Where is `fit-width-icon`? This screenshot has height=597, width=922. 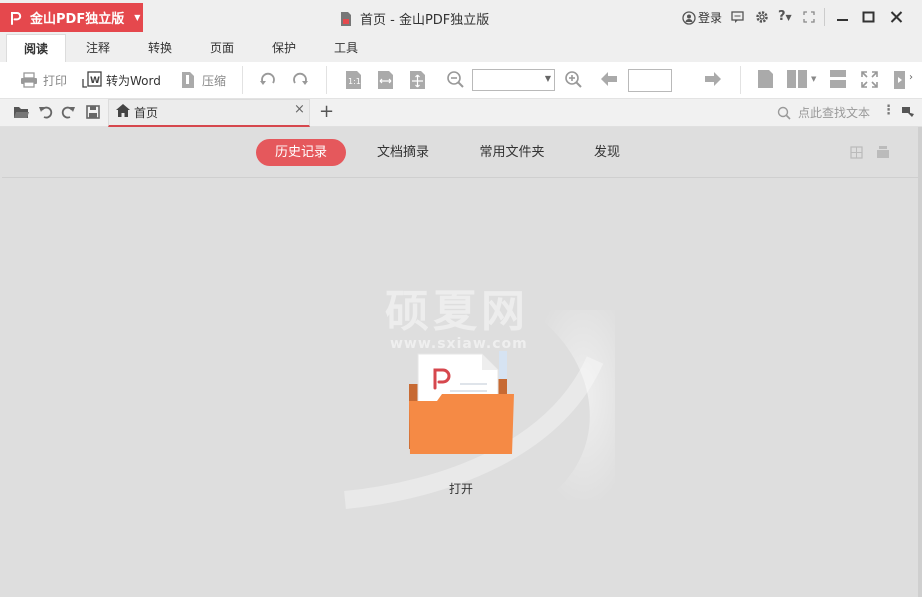
fit-width-icon is located at coordinates (385, 80).